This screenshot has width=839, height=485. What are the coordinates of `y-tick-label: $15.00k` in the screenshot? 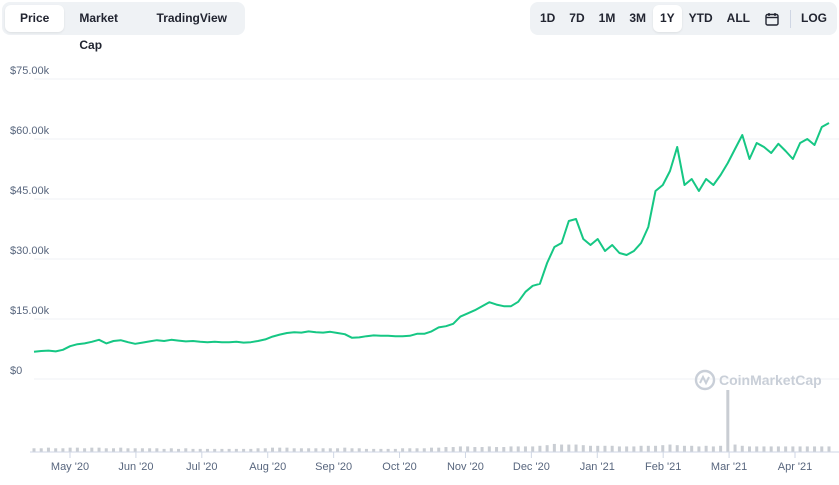 It's located at (30, 311).